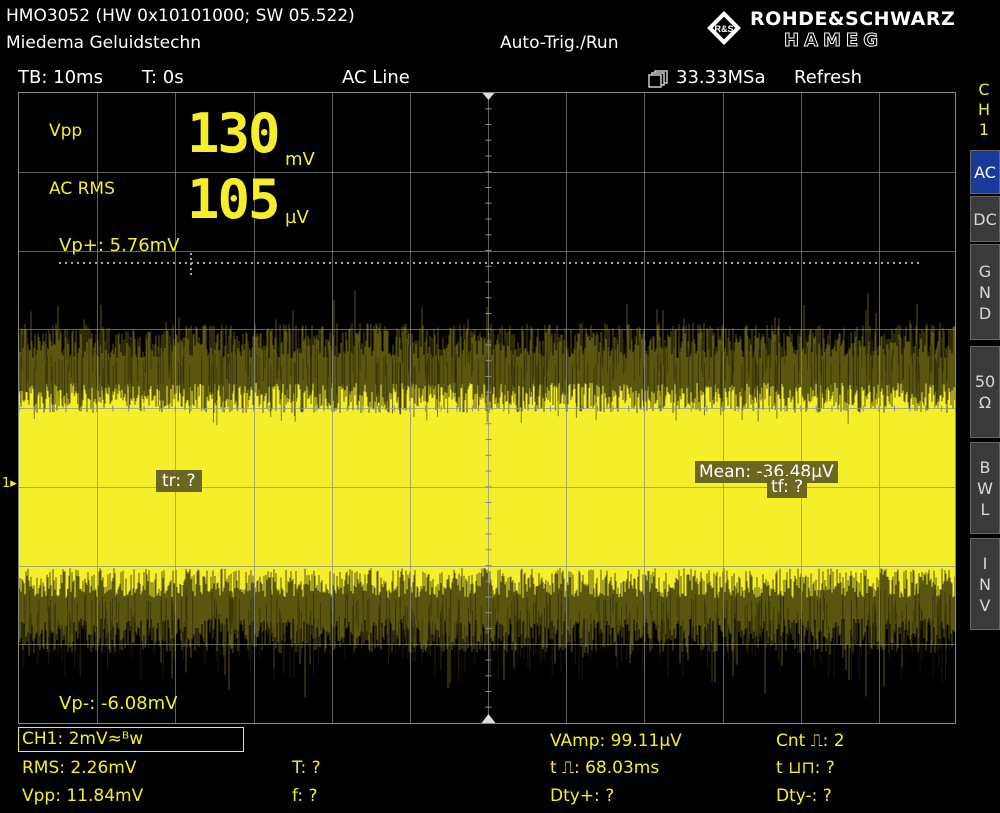  What do you see at coordinates (985, 381) in the screenshot?
I see `softkey-label: 50` at bounding box center [985, 381].